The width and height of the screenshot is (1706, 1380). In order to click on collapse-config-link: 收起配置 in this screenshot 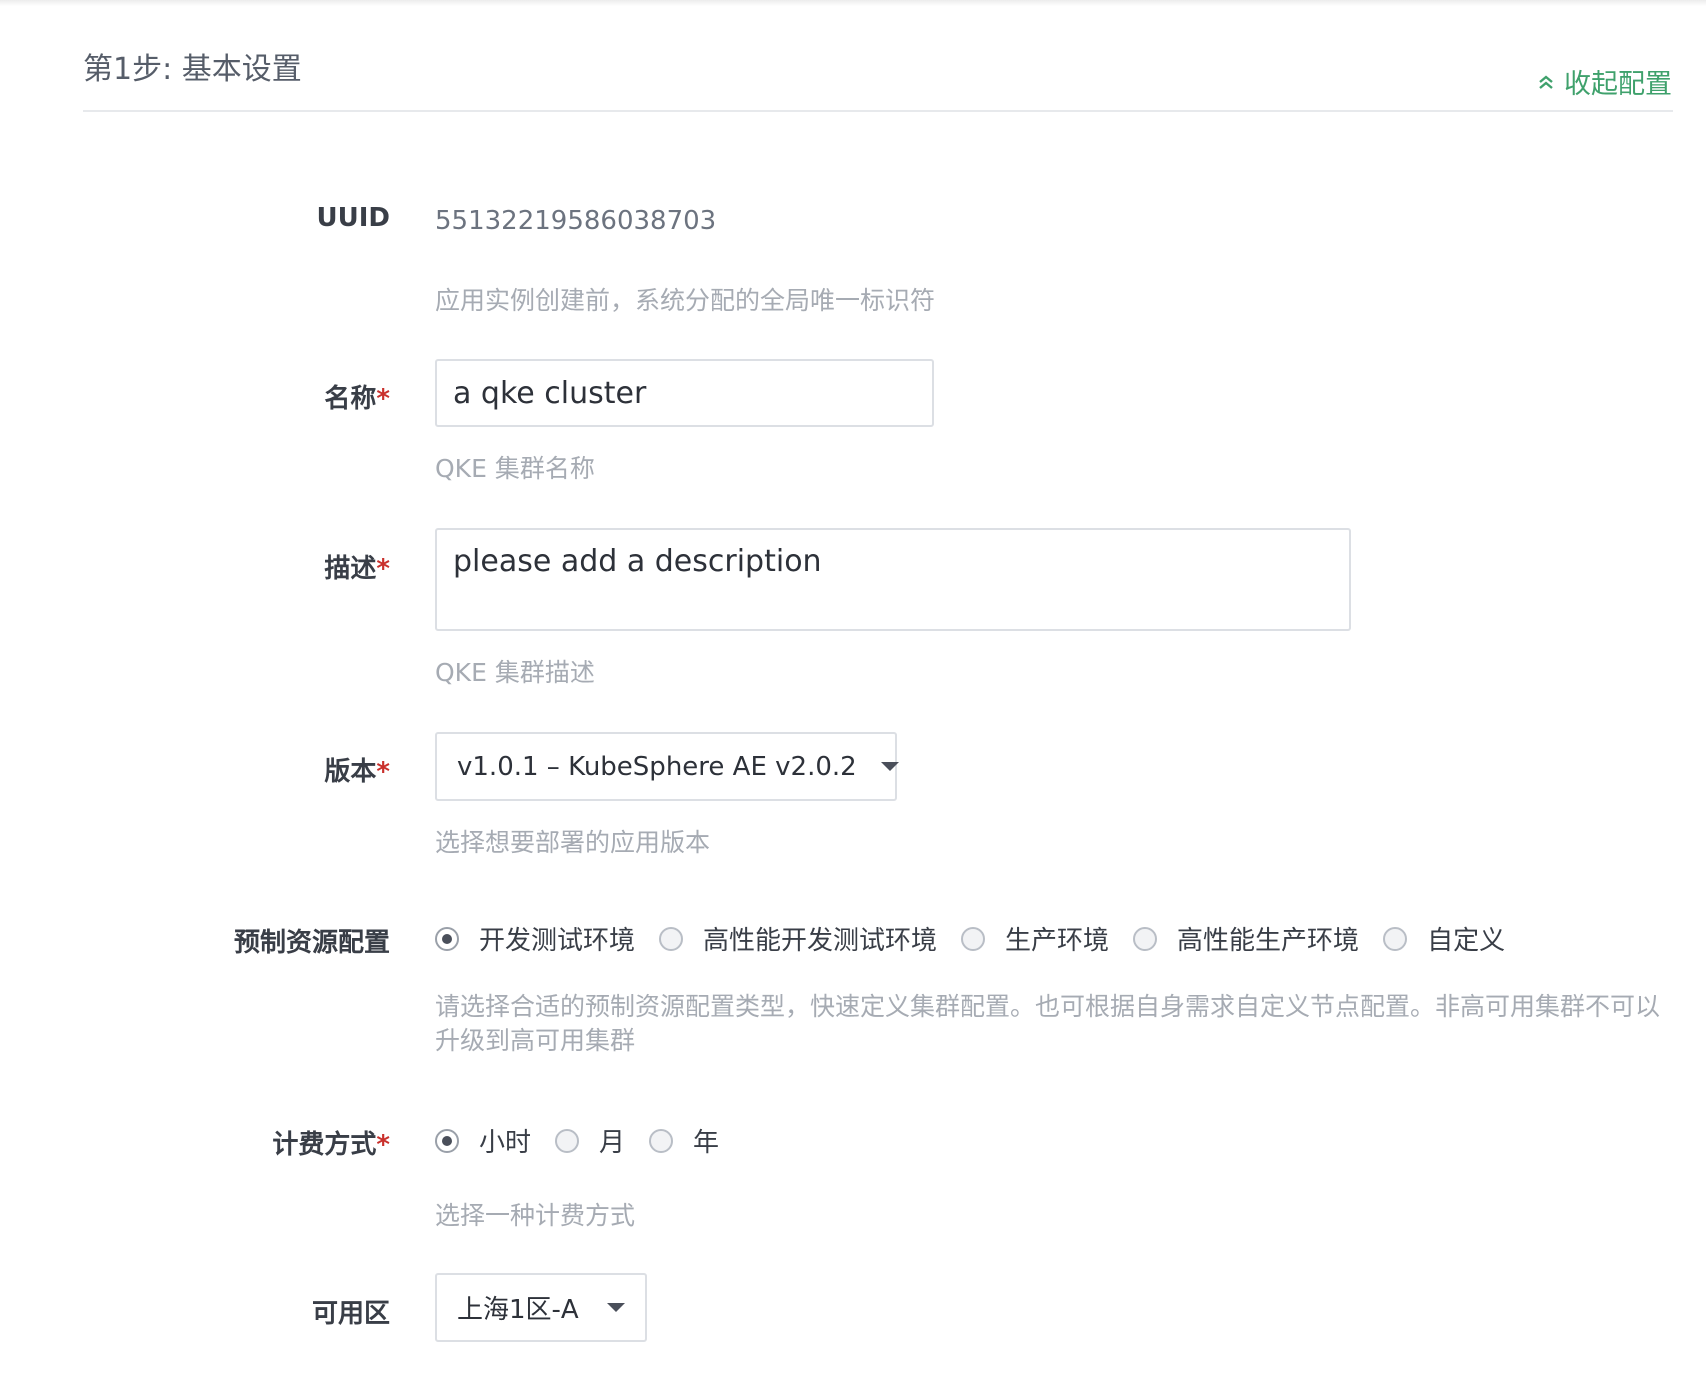, I will do `click(1605, 81)`.